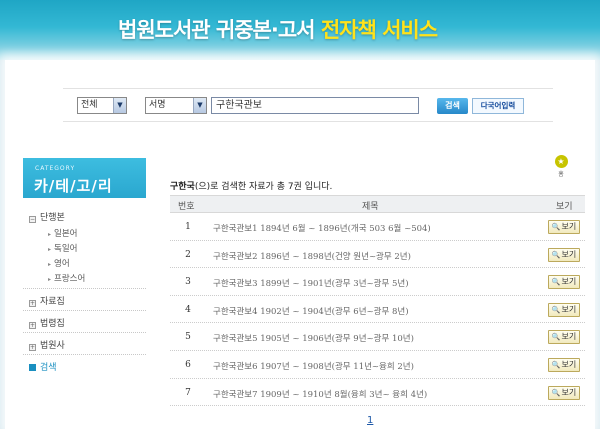  Describe the element at coordinates (188, 337) in the screenshot. I see `row-number: 5` at that location.